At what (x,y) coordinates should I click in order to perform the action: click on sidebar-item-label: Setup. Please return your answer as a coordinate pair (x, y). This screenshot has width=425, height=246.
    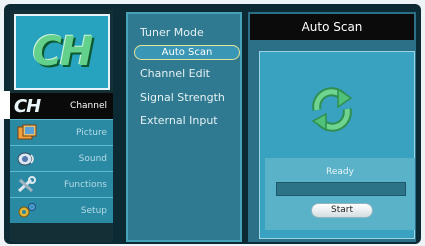
    Looking at the image, I should click on (93, 210).